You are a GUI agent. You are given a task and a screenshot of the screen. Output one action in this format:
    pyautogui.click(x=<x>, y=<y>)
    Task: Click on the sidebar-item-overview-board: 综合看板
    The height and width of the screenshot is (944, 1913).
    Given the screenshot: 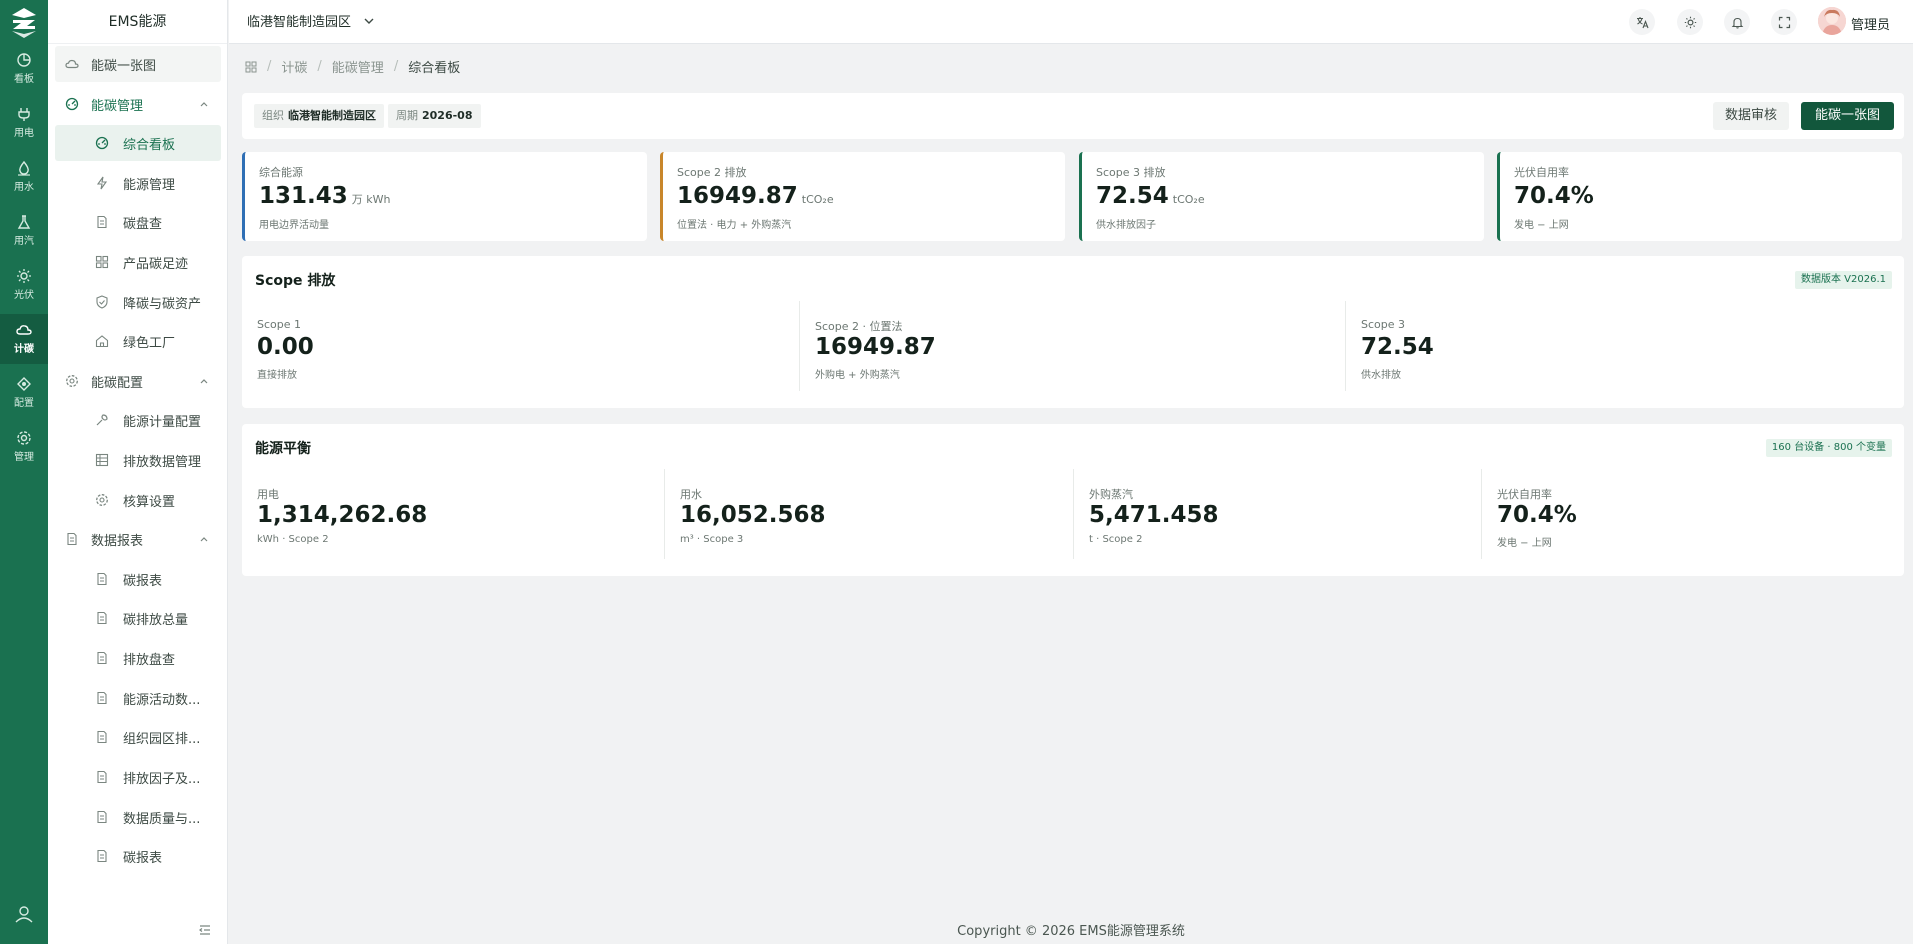 What is the action you would take?
    pyautogui.click(x=138, y=143)
    